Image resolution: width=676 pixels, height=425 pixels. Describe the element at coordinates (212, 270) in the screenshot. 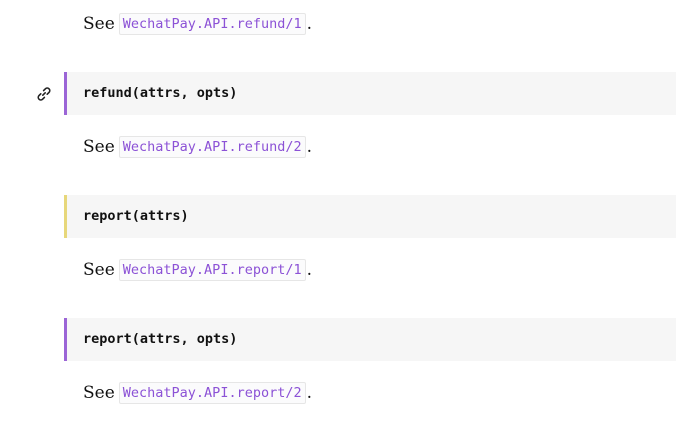

I see `function-link: WechatPay.API.report/1` at that location.